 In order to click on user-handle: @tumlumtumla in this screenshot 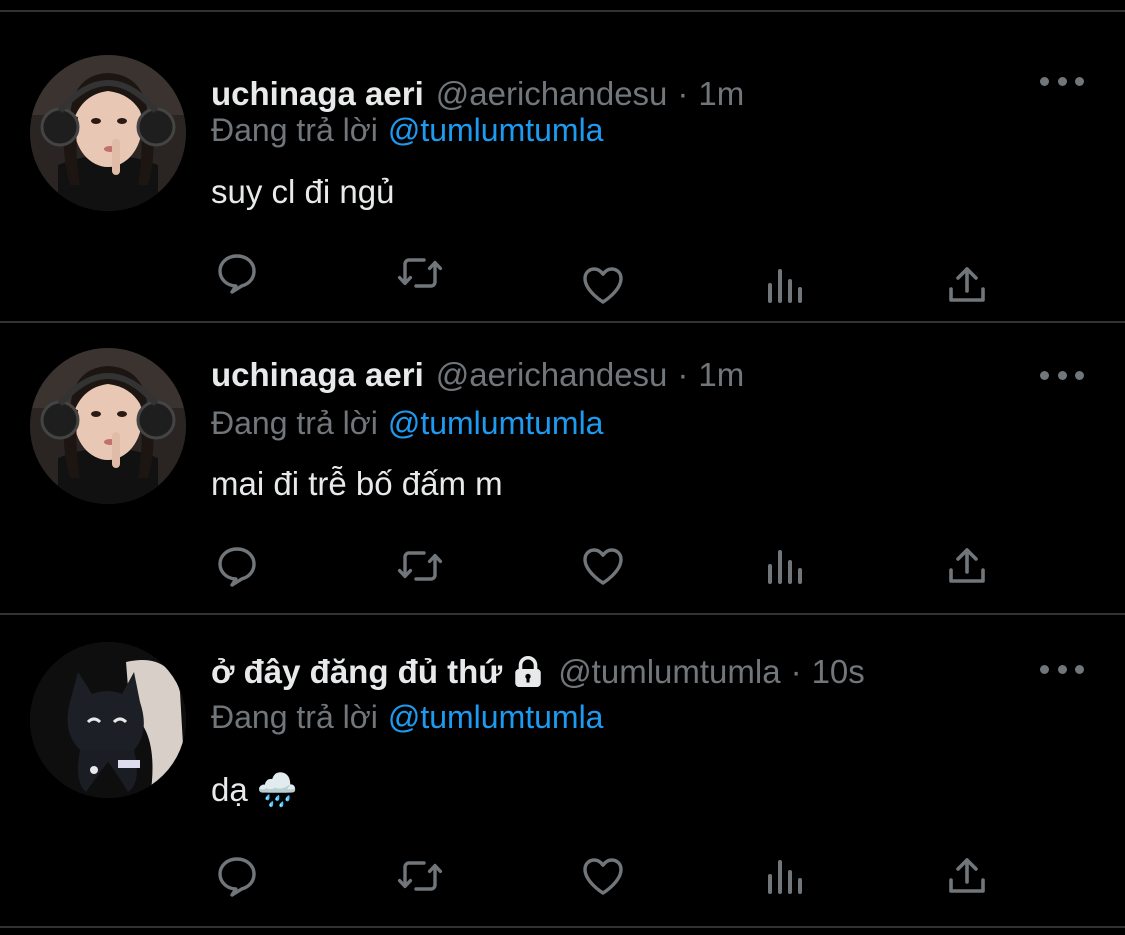, I will do `click(669, 672)`.